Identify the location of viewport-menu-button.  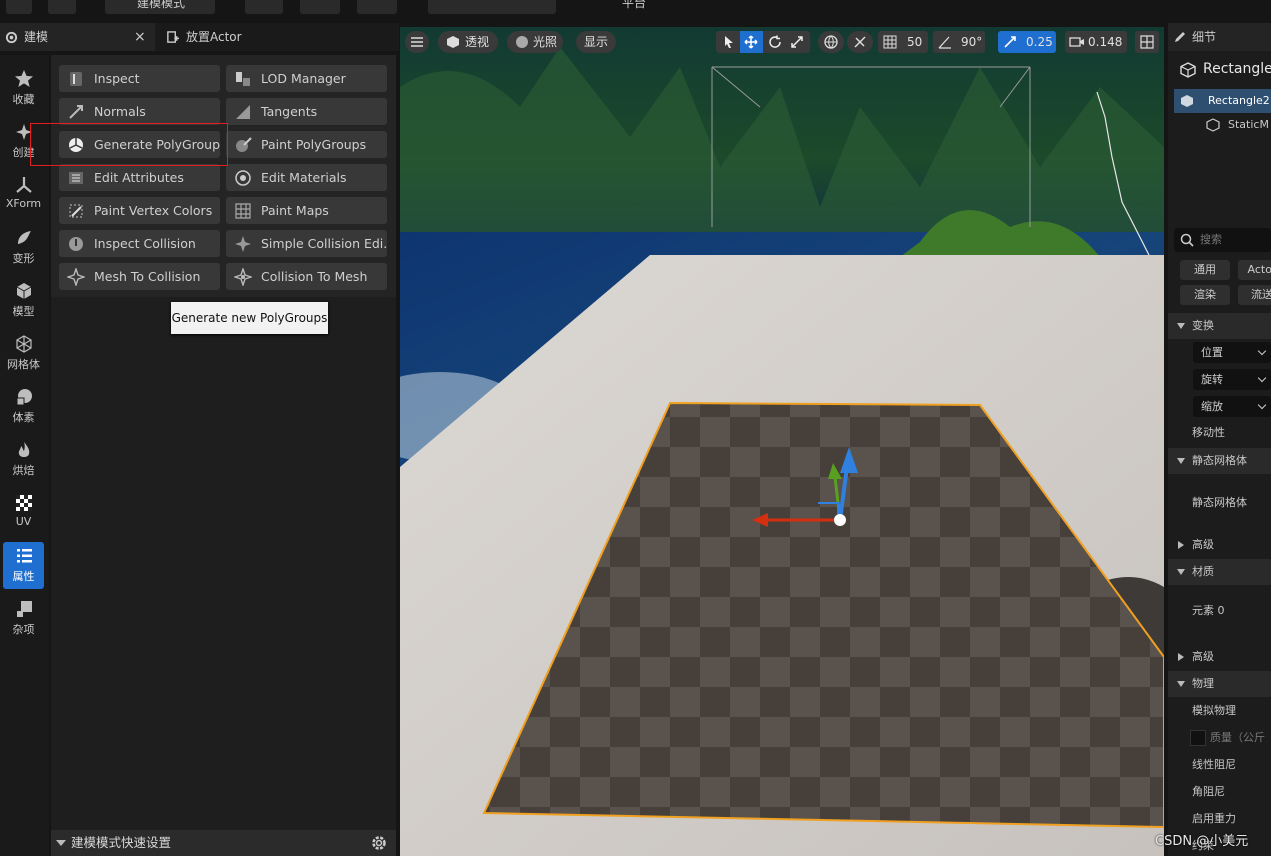
(417, 42).